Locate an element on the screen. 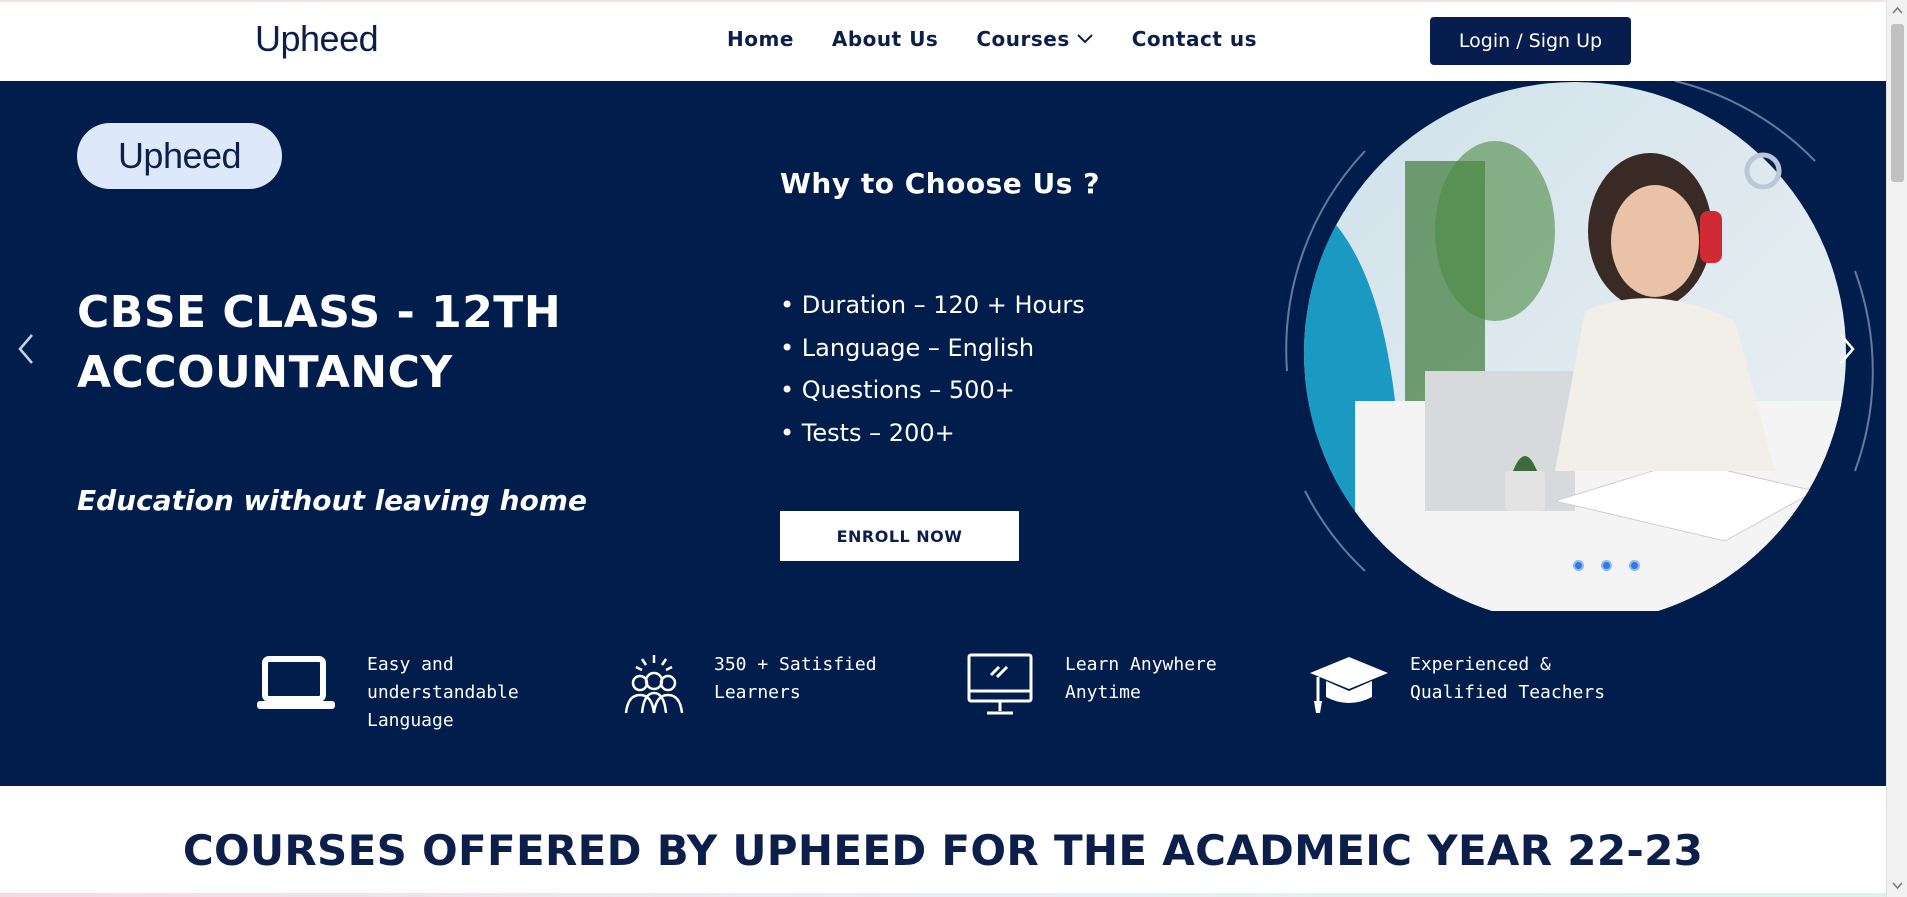 Image resolution: width=1907 pixels, height=897 pixels. page-scrollbar is located at coordinates (1896, 448).